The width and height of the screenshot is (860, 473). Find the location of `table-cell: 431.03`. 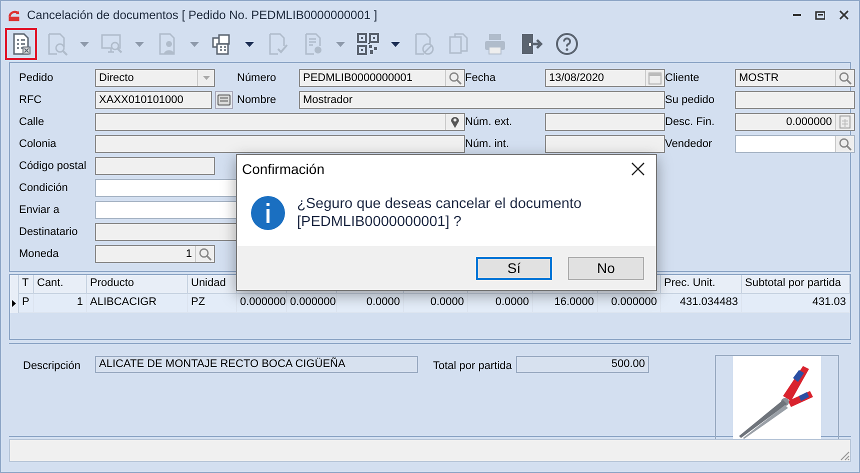

table-cell: 431.03 is located at coordinates (796, 303).